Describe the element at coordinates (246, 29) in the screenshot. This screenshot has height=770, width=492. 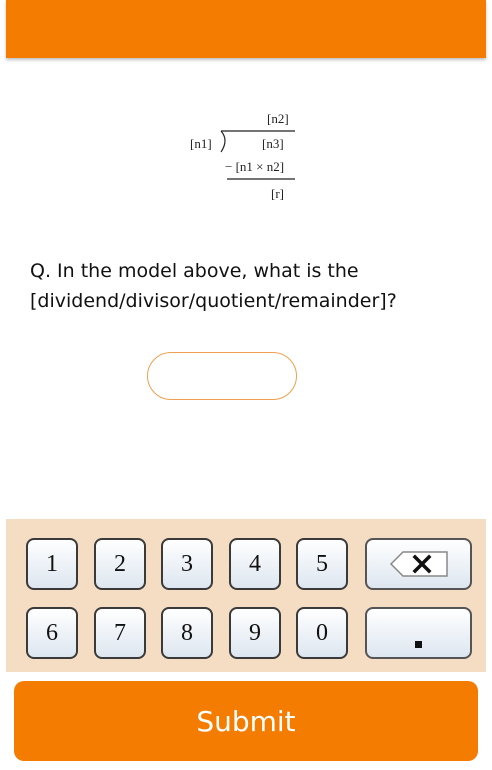
I see `top-bar` at that location.